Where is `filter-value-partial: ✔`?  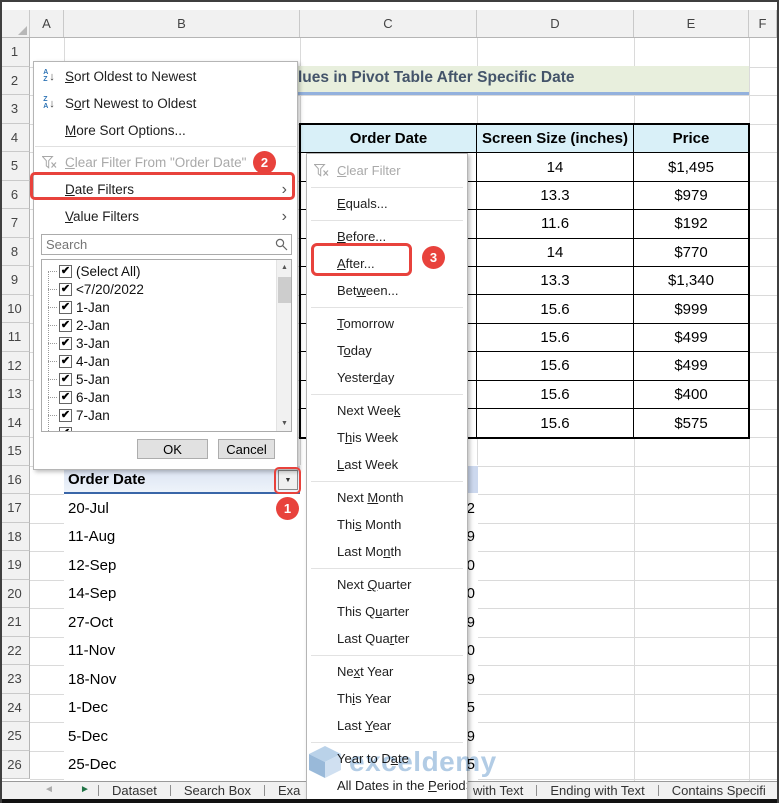
filter-value-partial: ✔ is located at coordinates (158, 427).